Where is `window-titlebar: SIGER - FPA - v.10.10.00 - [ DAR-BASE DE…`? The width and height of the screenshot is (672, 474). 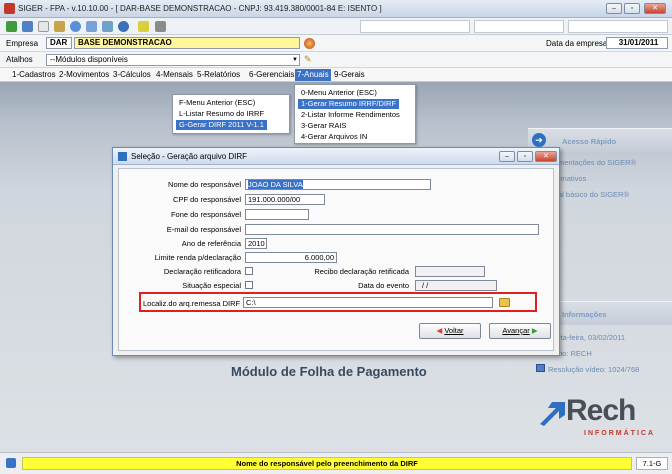 window-titlebar: SIGER - FPA - v.10.10.00 - [ DAR-BASE DE… is located at coordinates (336, 9).